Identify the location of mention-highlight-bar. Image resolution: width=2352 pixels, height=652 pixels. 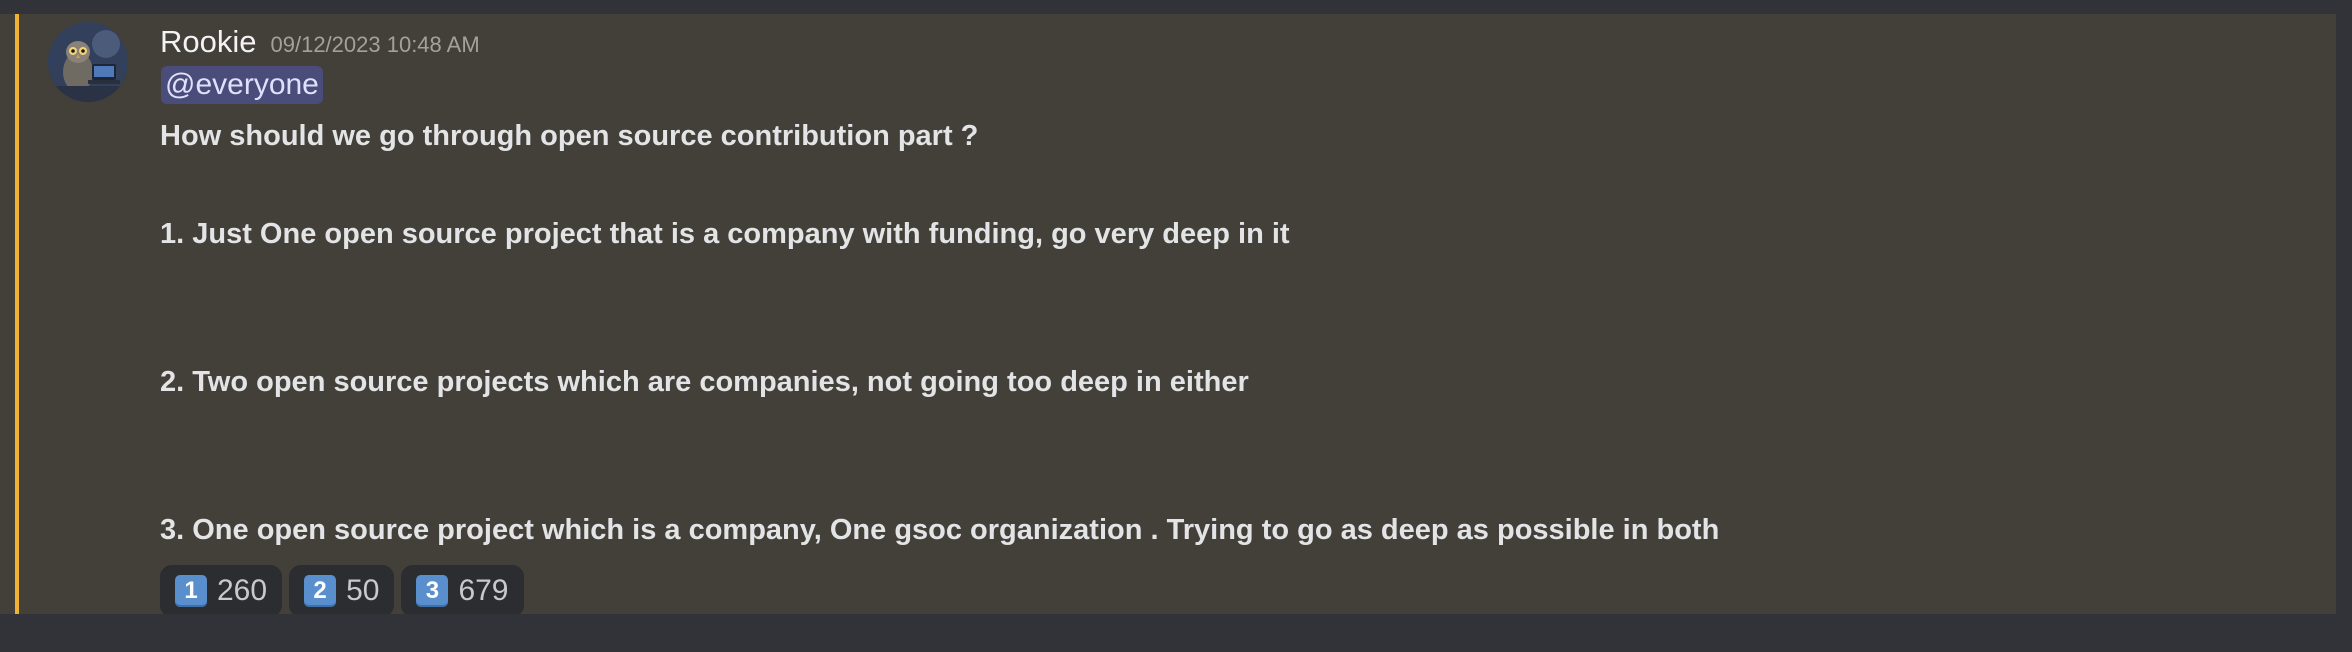
(17, 314).